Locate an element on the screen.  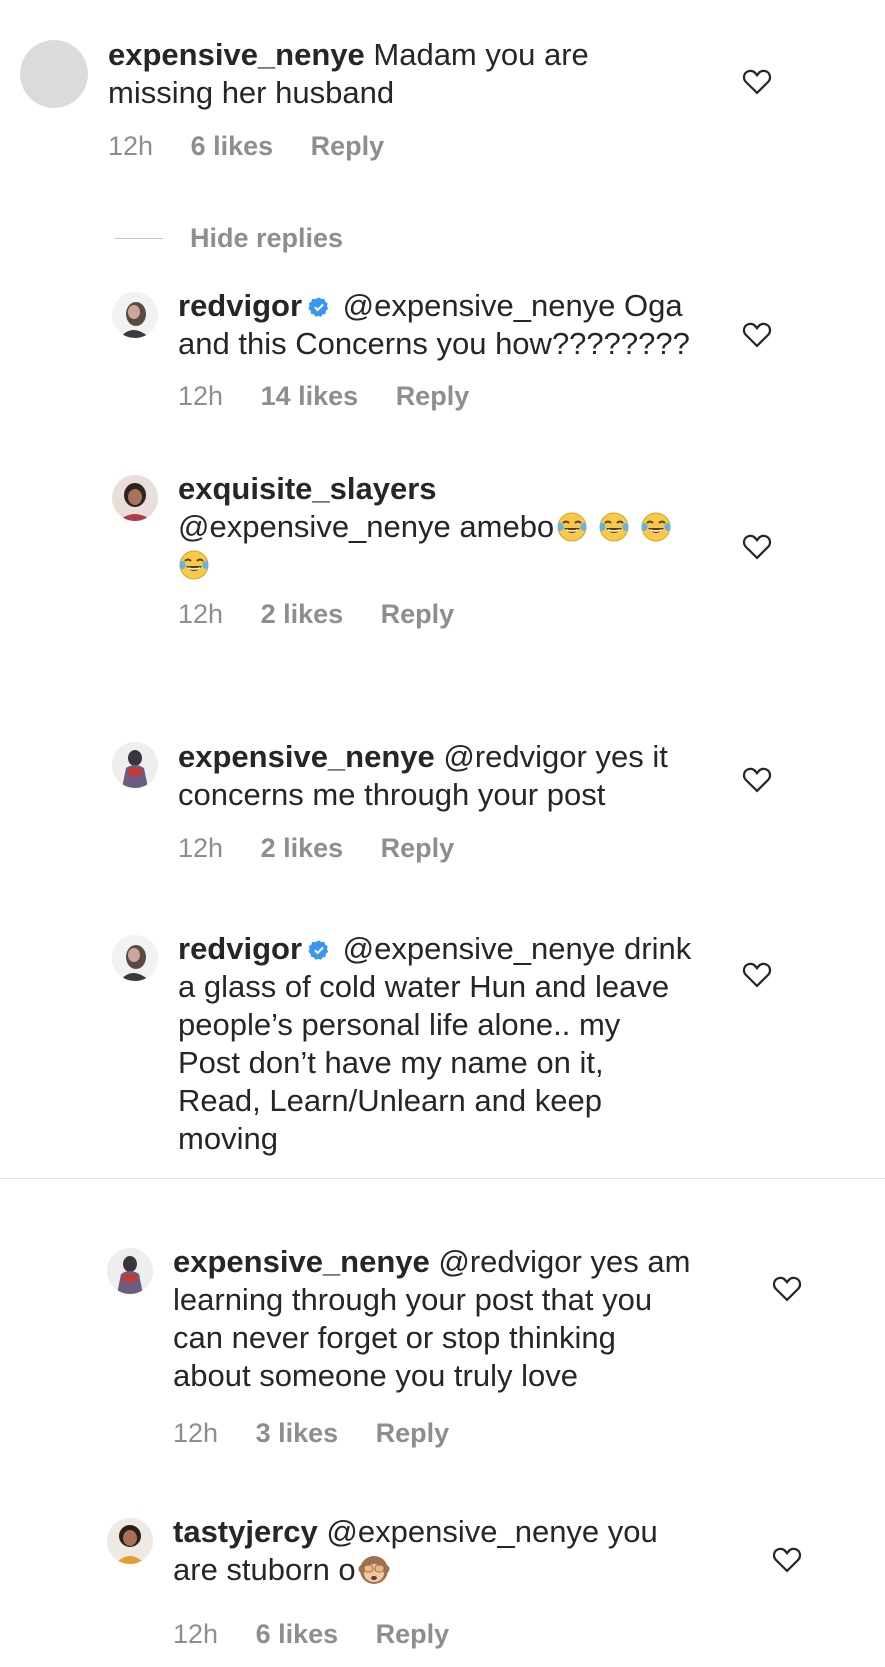
comment-body: Oga is located at coordinates (653, 305).